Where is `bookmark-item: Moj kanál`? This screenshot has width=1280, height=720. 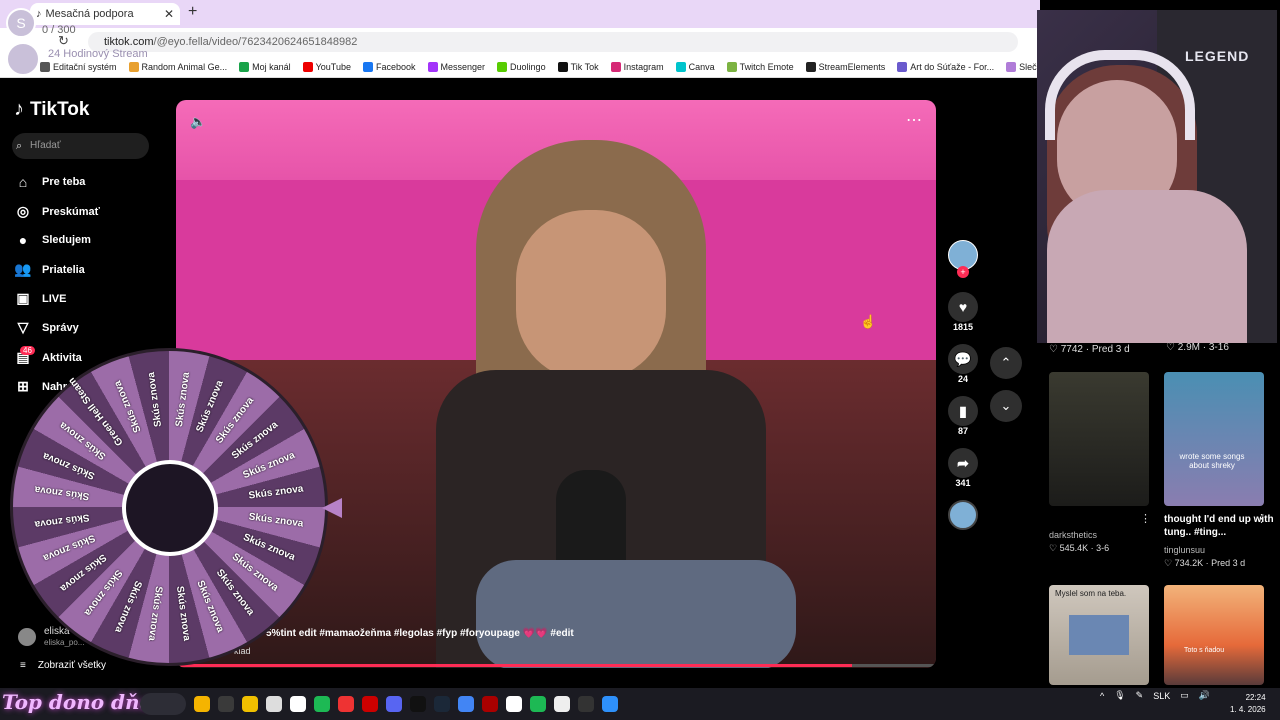 bookmark-item: Moj kanál is located at coordinates (265, 66).